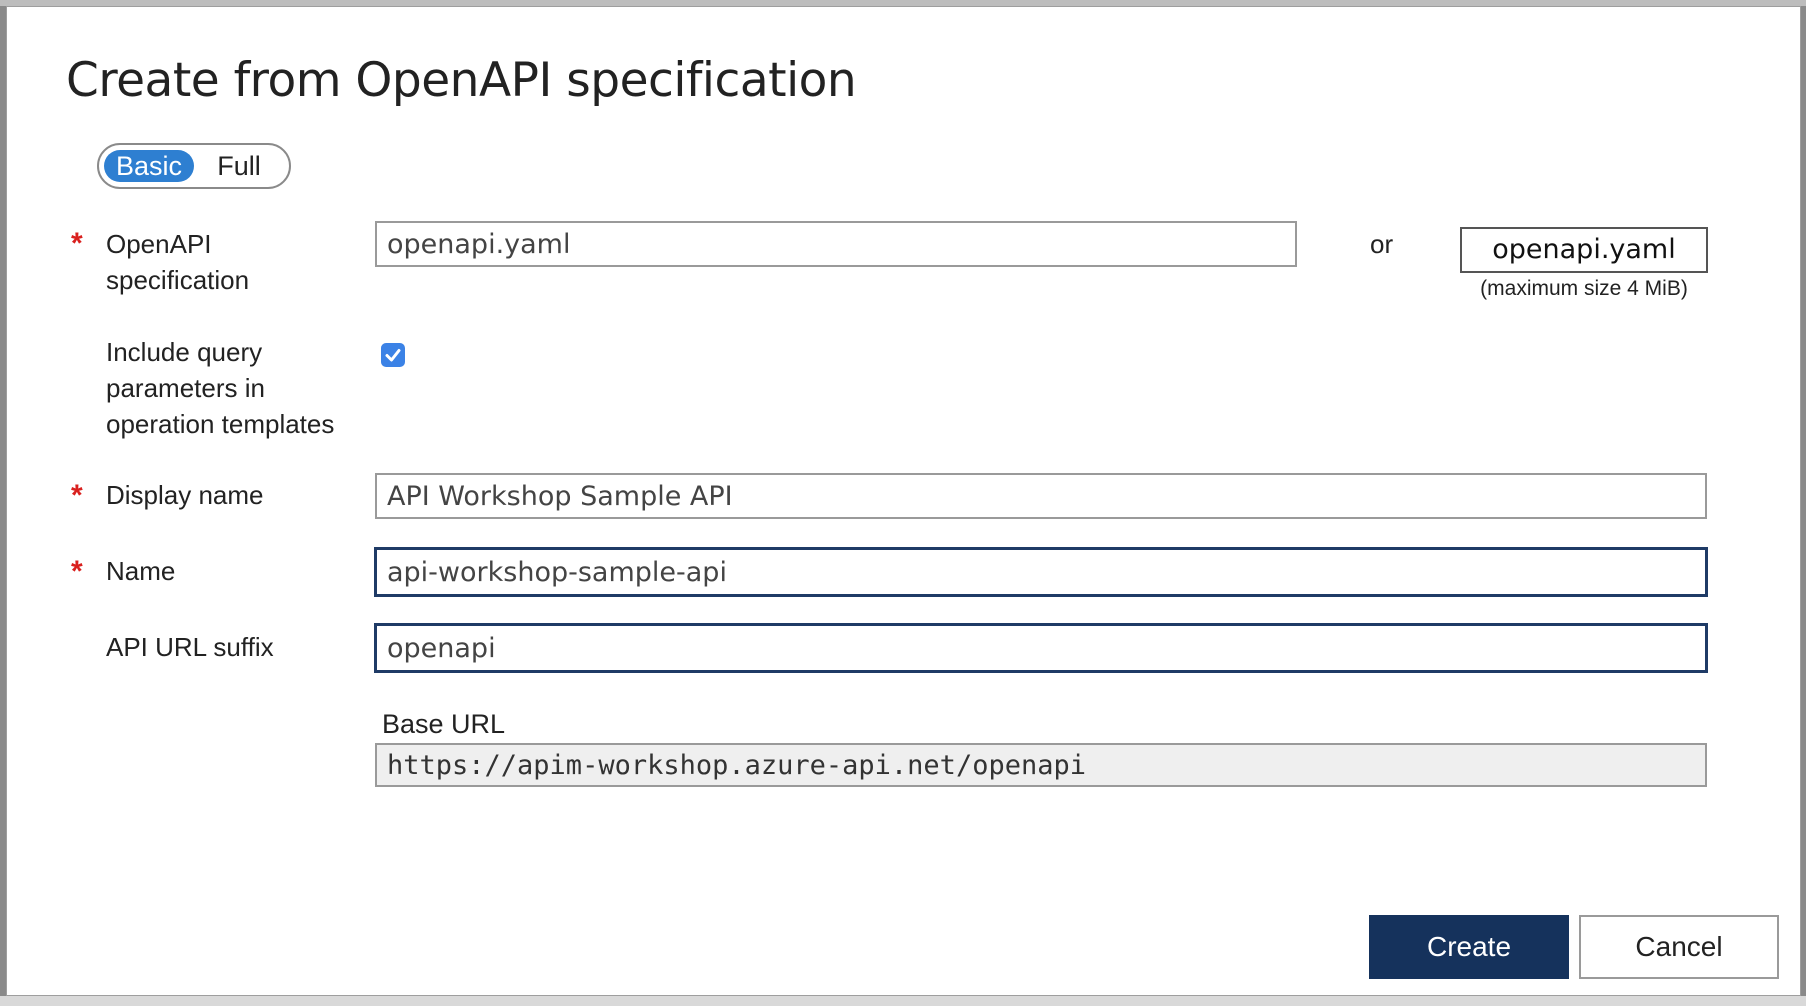 The image size is (1806, 1006). What do you see at coordinates (1584, 288) in the screenshot?
I see `file-size-hint: (maximum size 4 MiB)` at bounding box center [1584, 288].